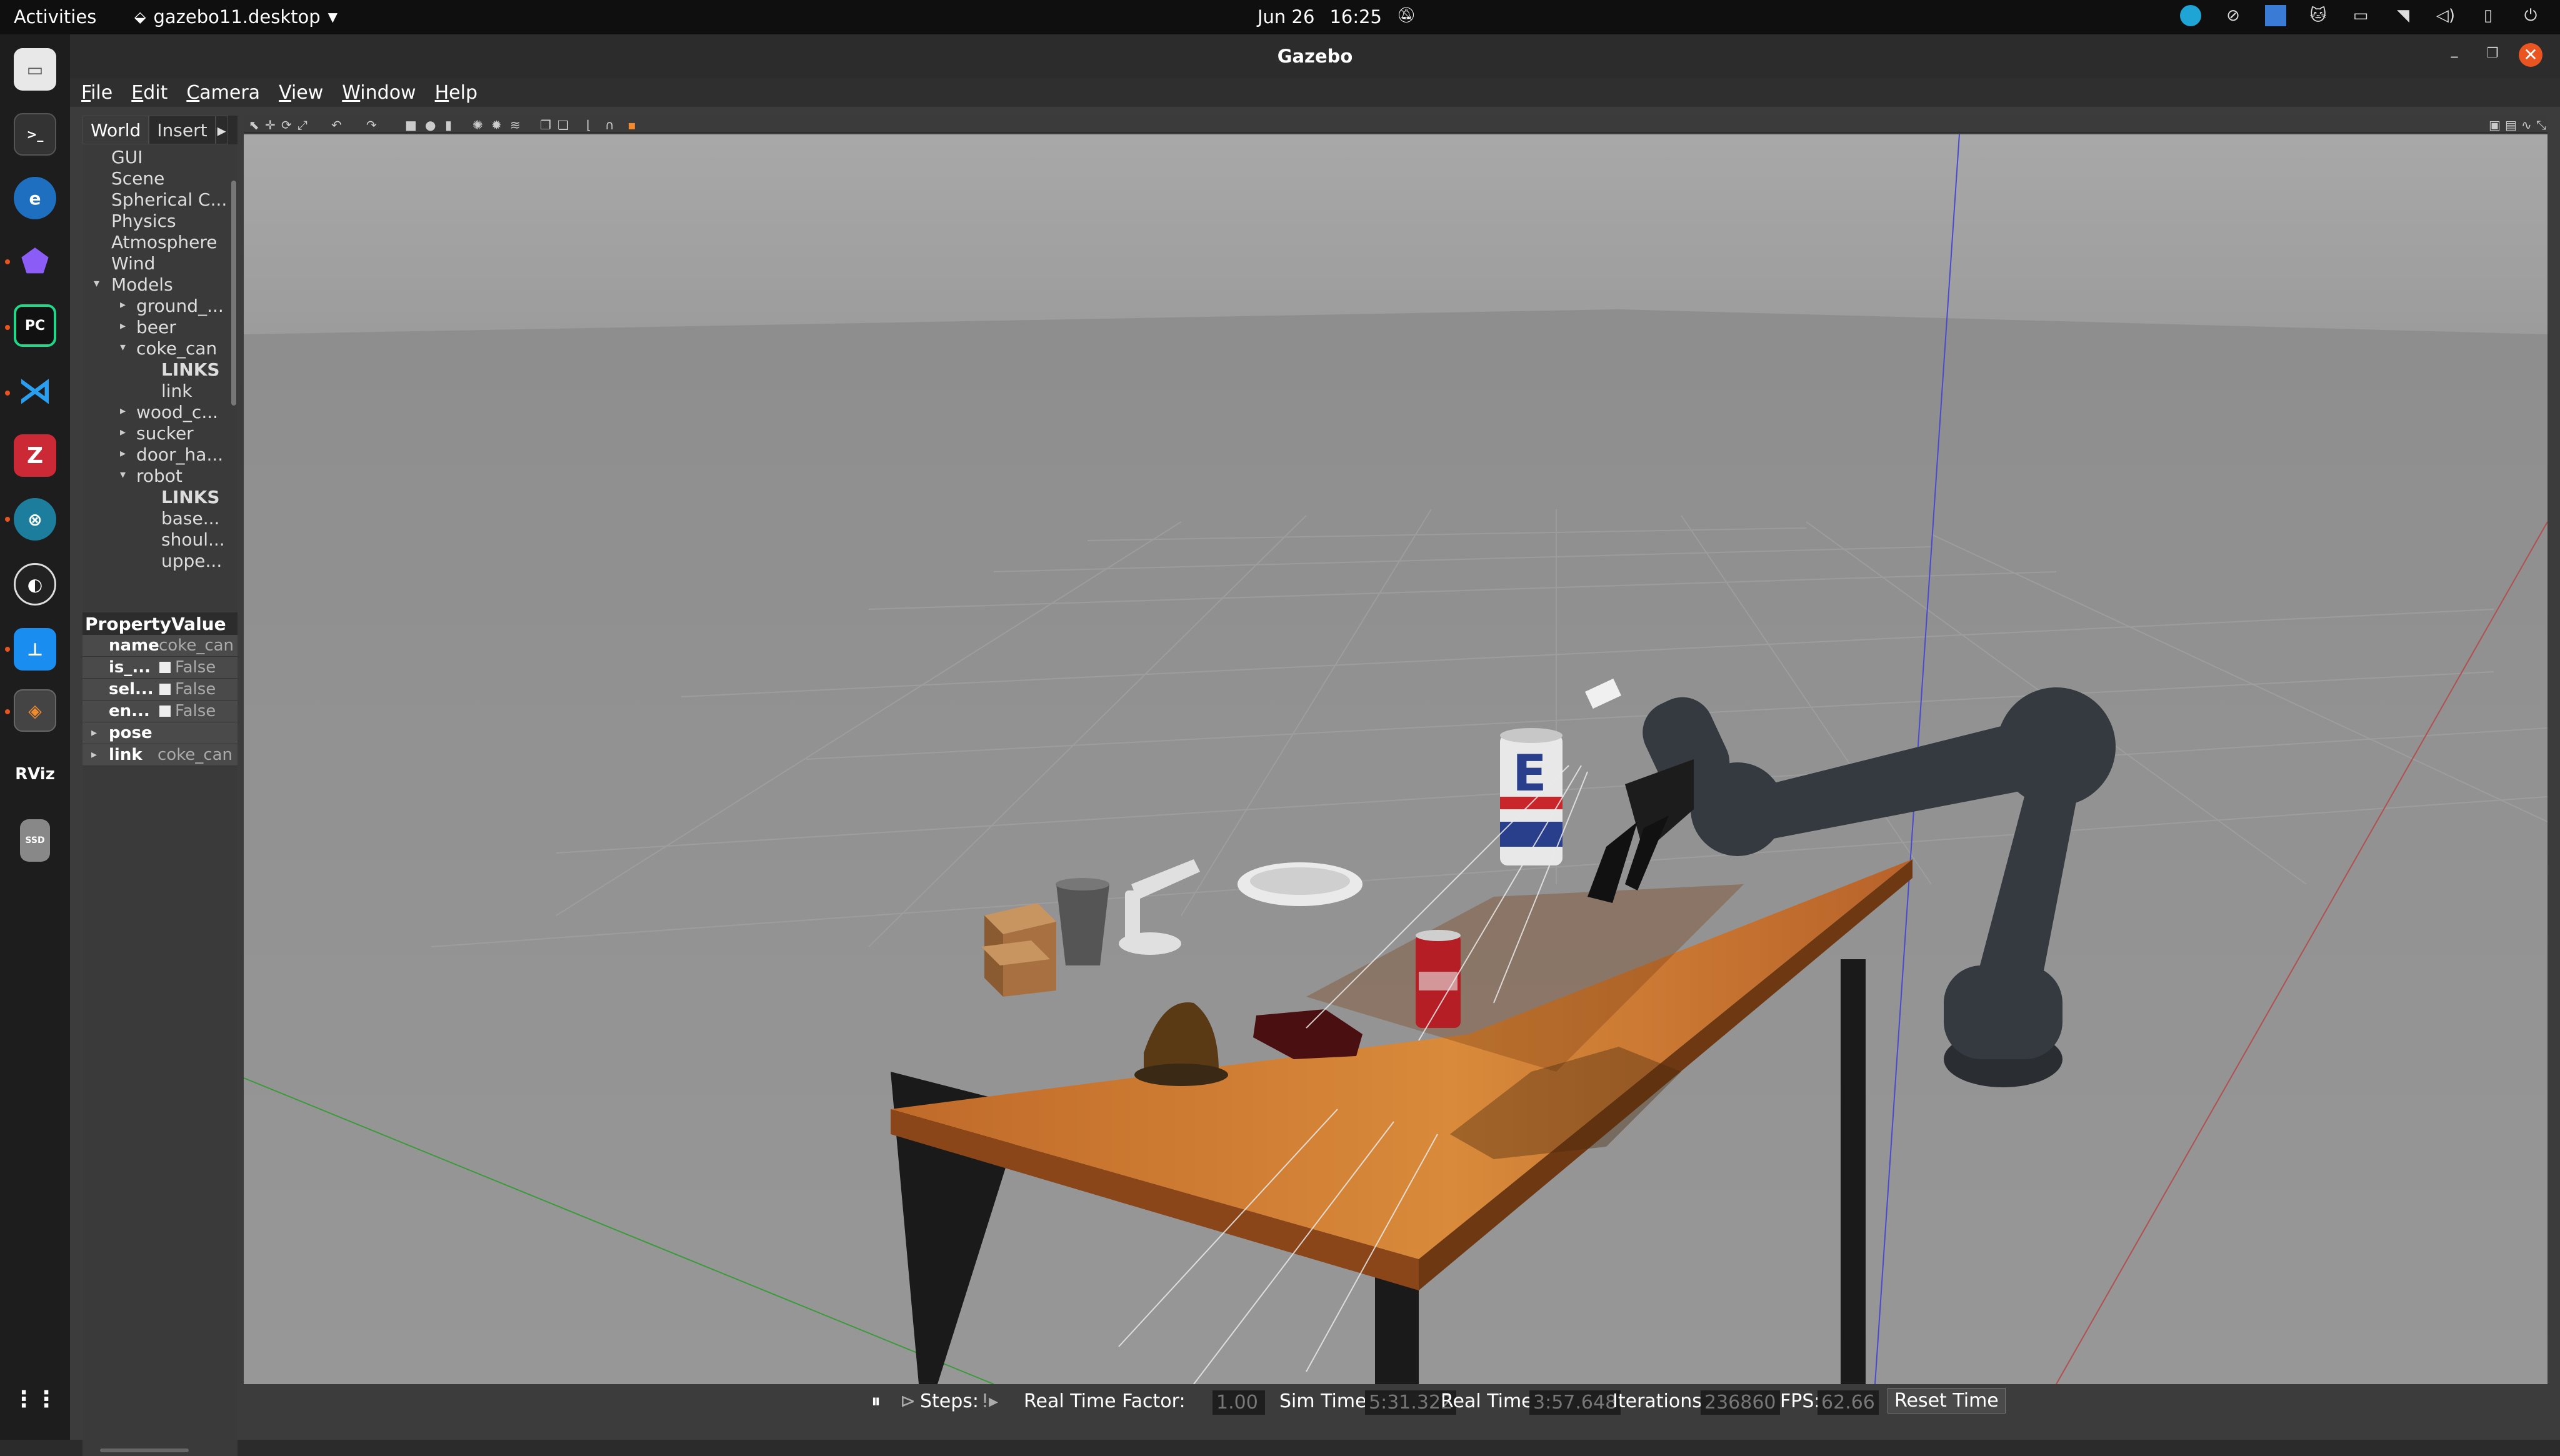  What do you see at coordinates (164, 242) in the screenshot?
I see `tree-item-atmosphere: Atmosphere` at bounding box center [164, 242].